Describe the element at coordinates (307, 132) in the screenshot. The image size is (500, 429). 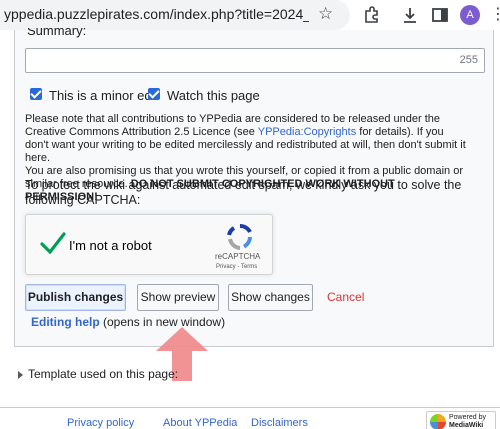
I see `copyrights-link: YPPedia:Copyrights` at that location.